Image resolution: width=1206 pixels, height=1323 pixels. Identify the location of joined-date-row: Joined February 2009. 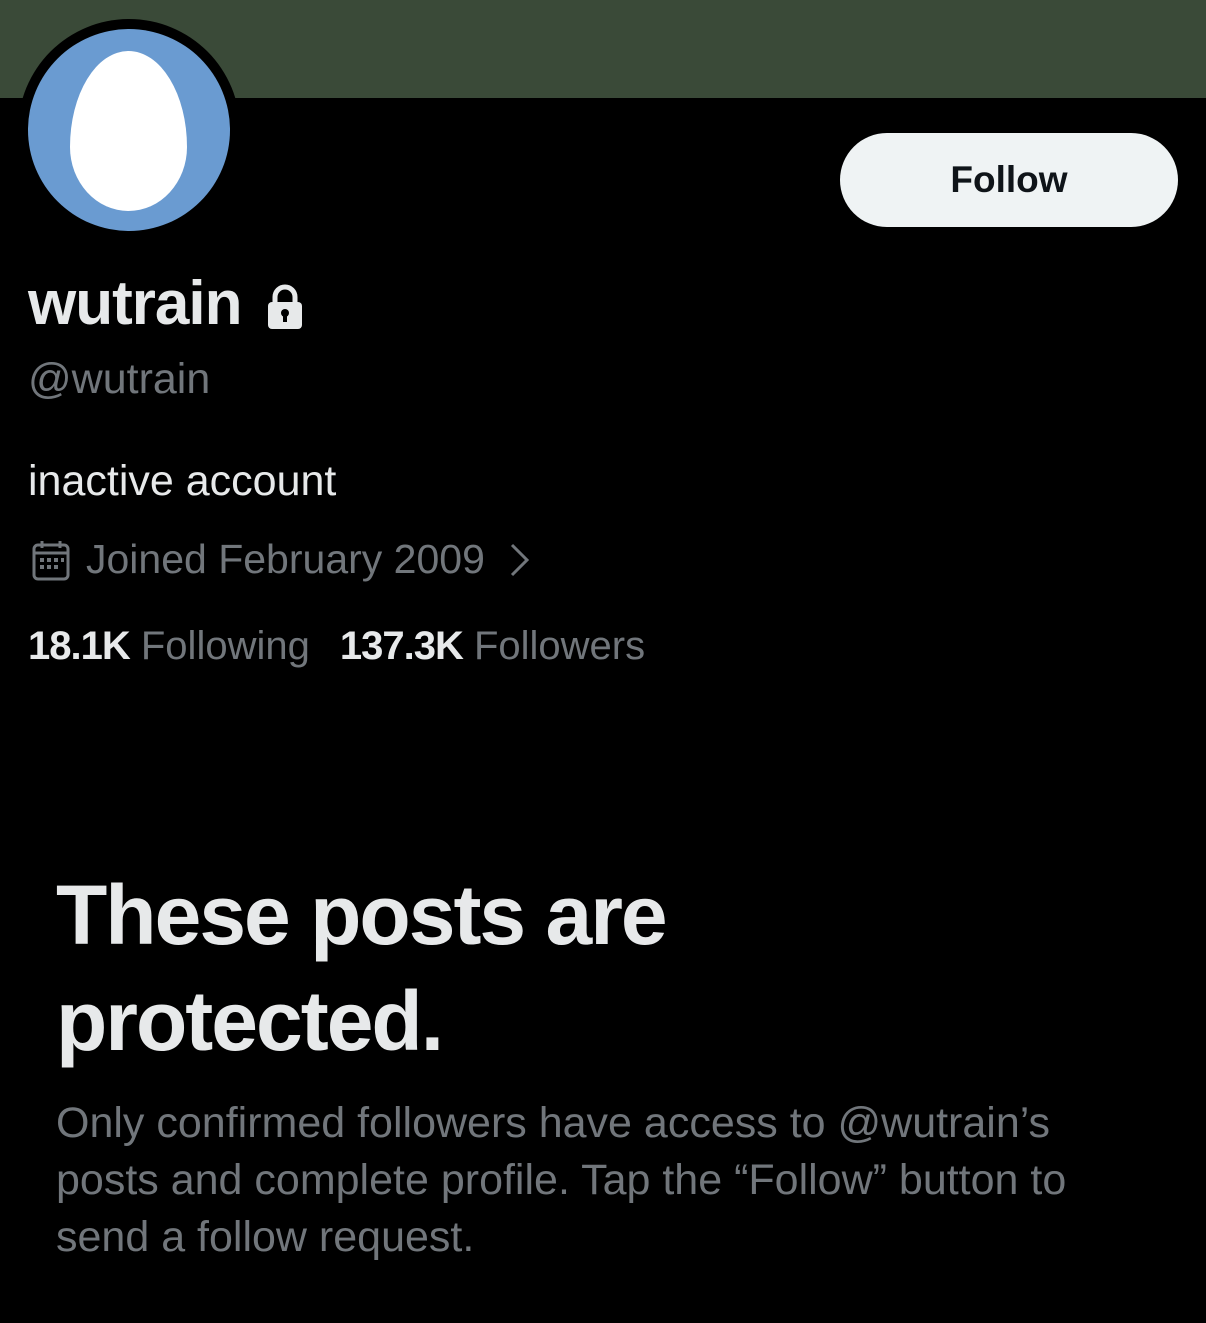
(282, 559).